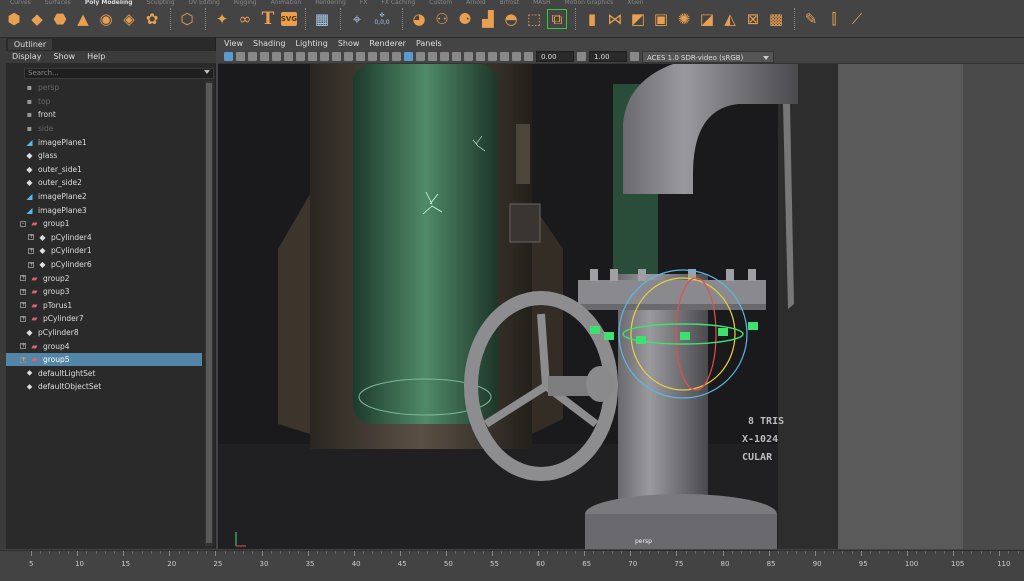  Describe the element at coordinates (429, 44) in the screenshot. I see `menu-panels: Panels` at that location.